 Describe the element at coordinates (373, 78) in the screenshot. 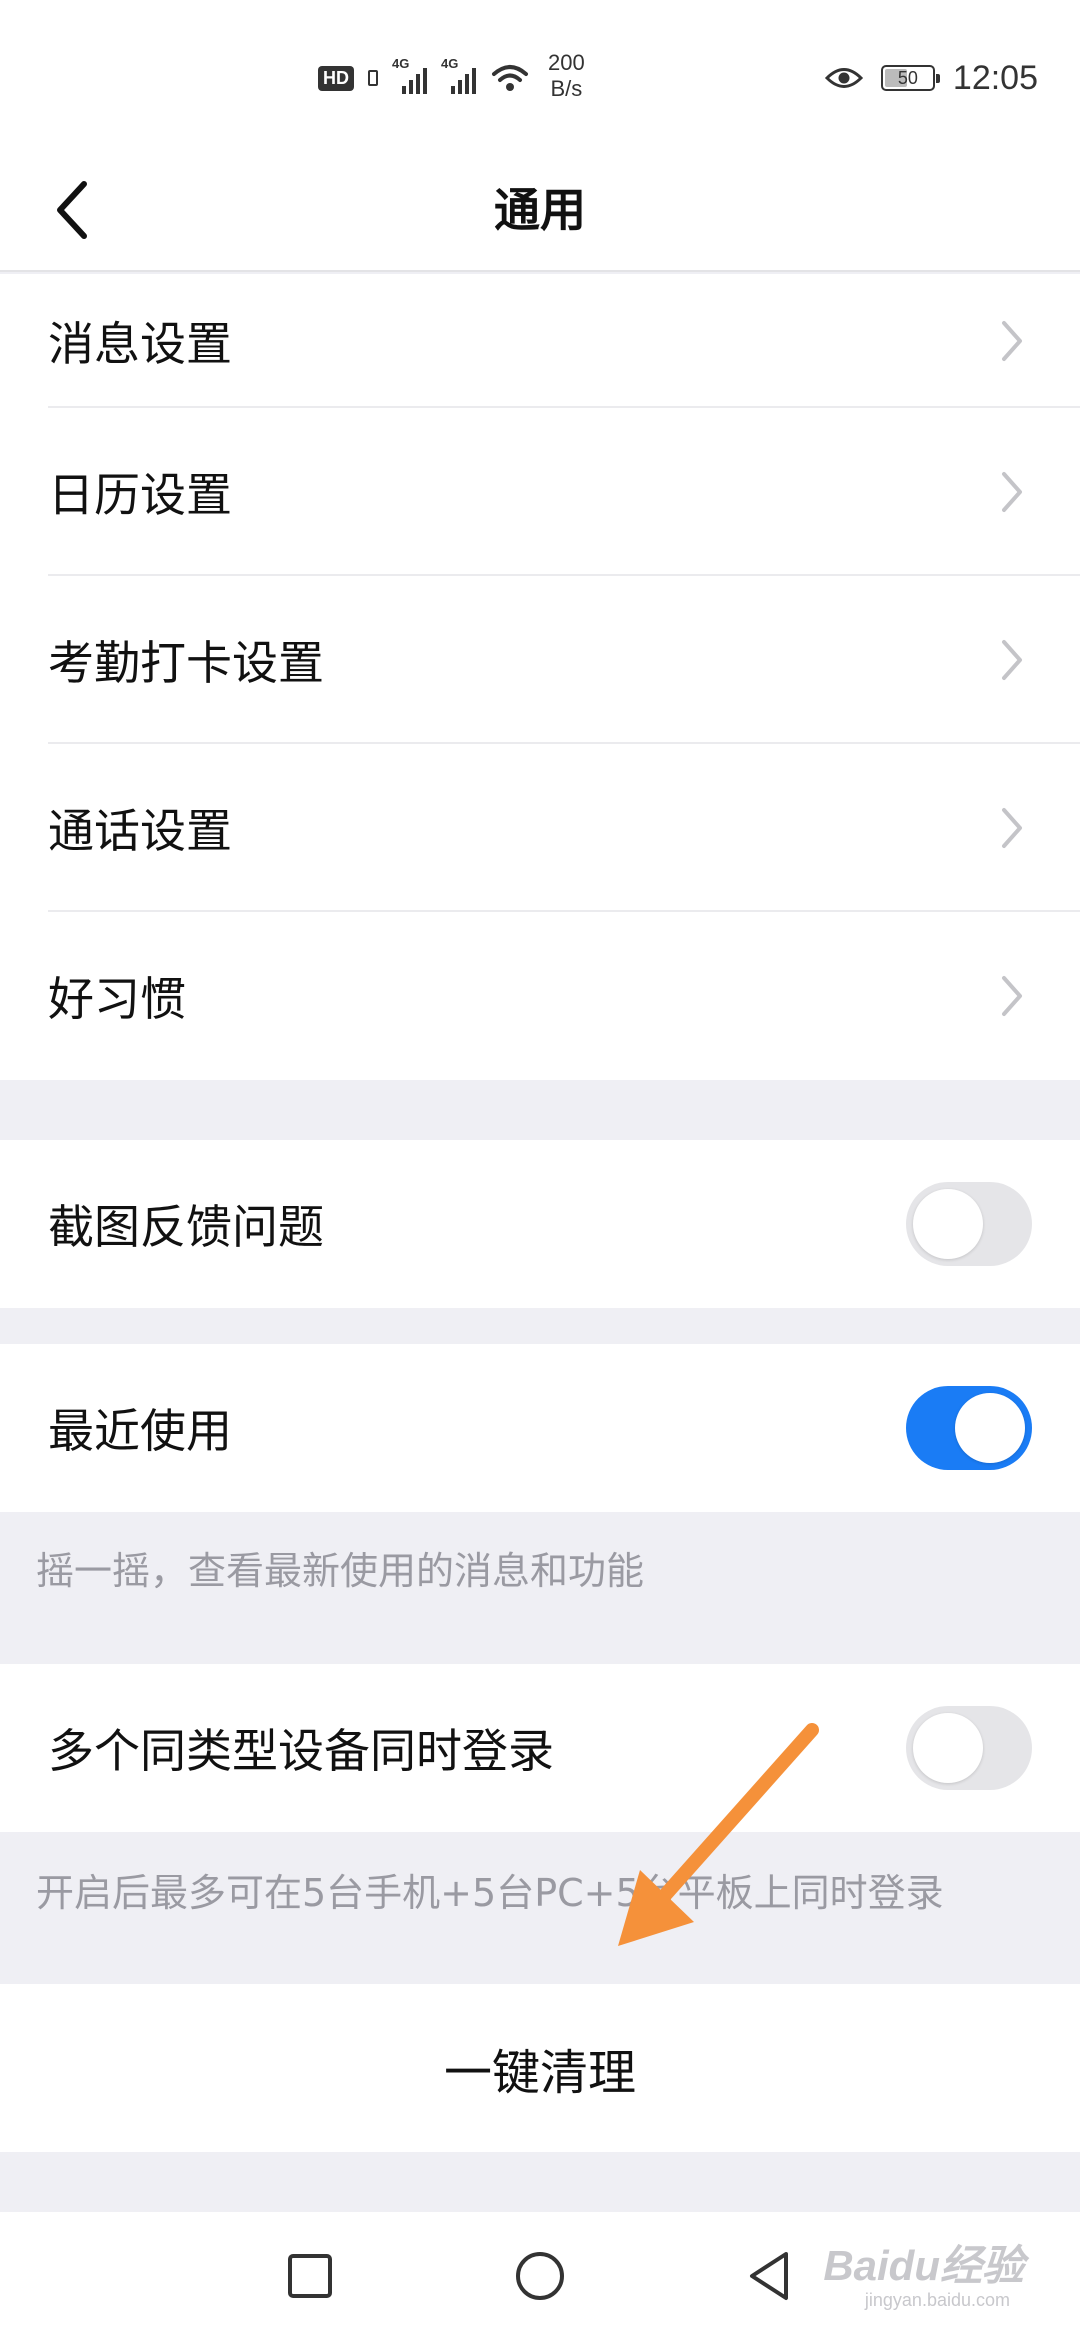

I see `sim-icon` at that location.